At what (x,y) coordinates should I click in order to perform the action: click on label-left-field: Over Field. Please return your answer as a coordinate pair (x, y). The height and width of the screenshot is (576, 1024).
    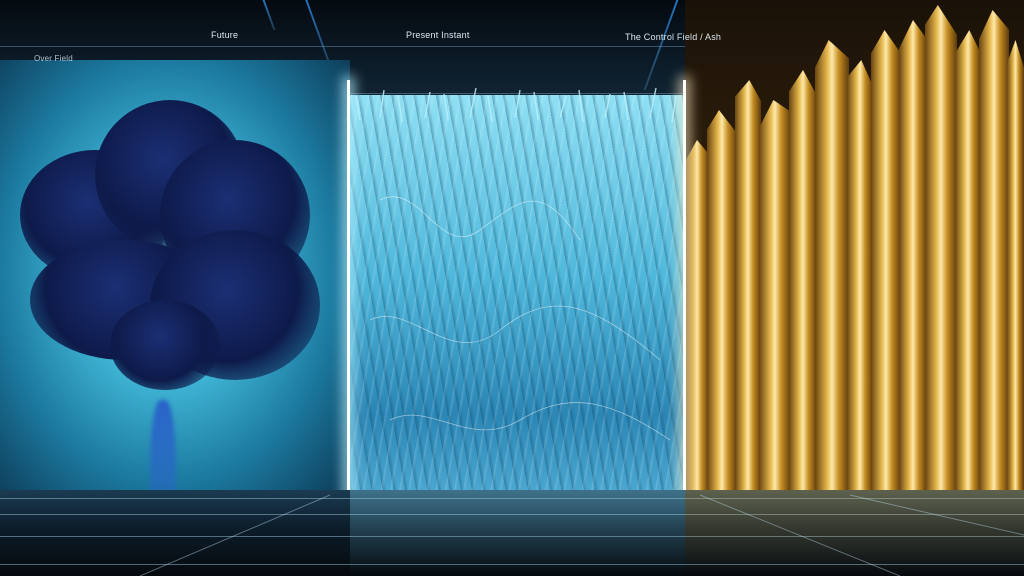
    Looking at the image, I should click on (53, 58).